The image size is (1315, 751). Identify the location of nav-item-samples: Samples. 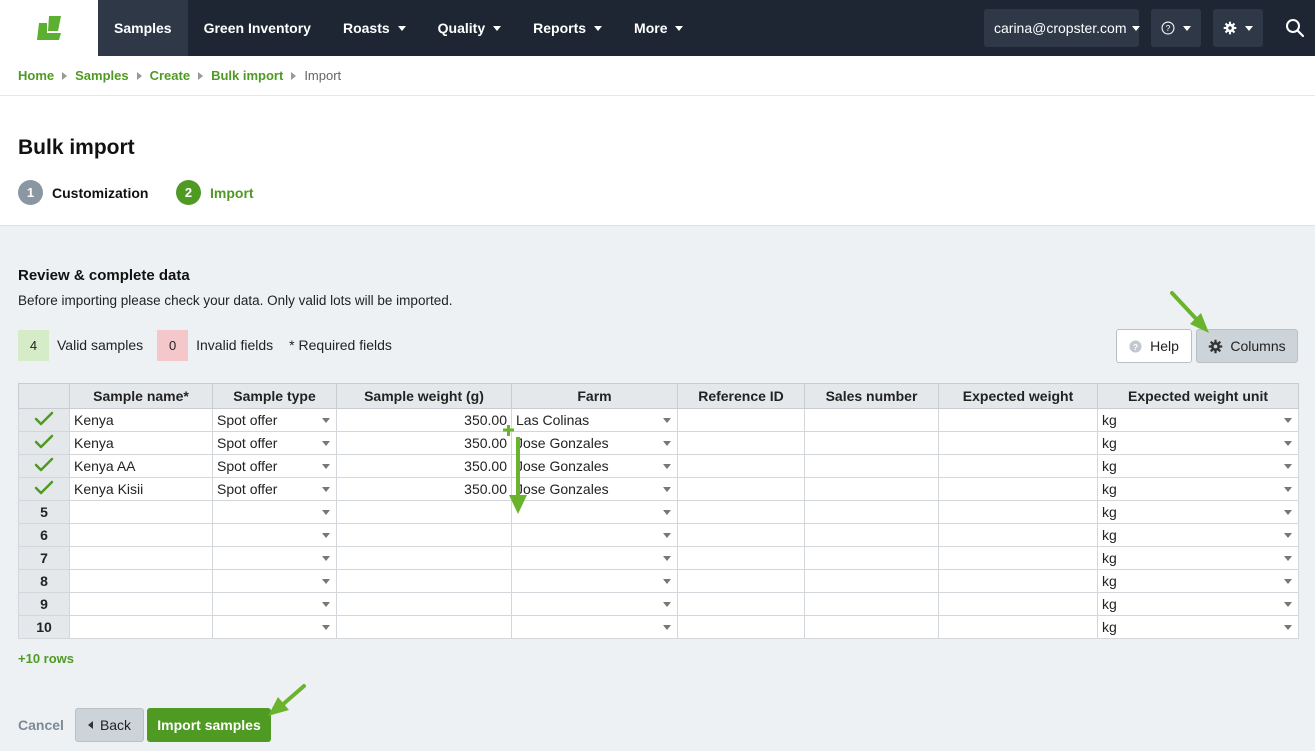
(143, 28).